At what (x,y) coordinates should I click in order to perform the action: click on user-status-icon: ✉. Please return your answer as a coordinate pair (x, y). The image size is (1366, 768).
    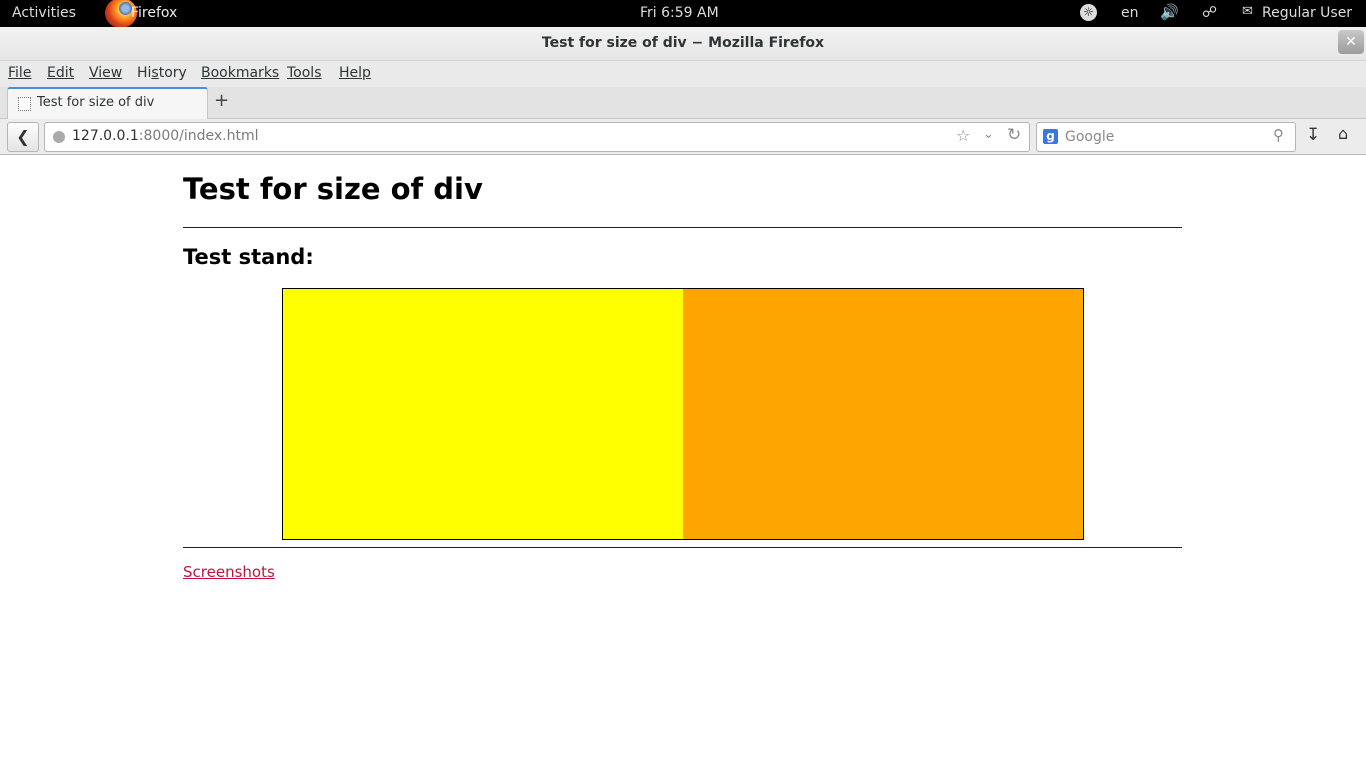
    Looking at the image, I should click on (1247, 11).